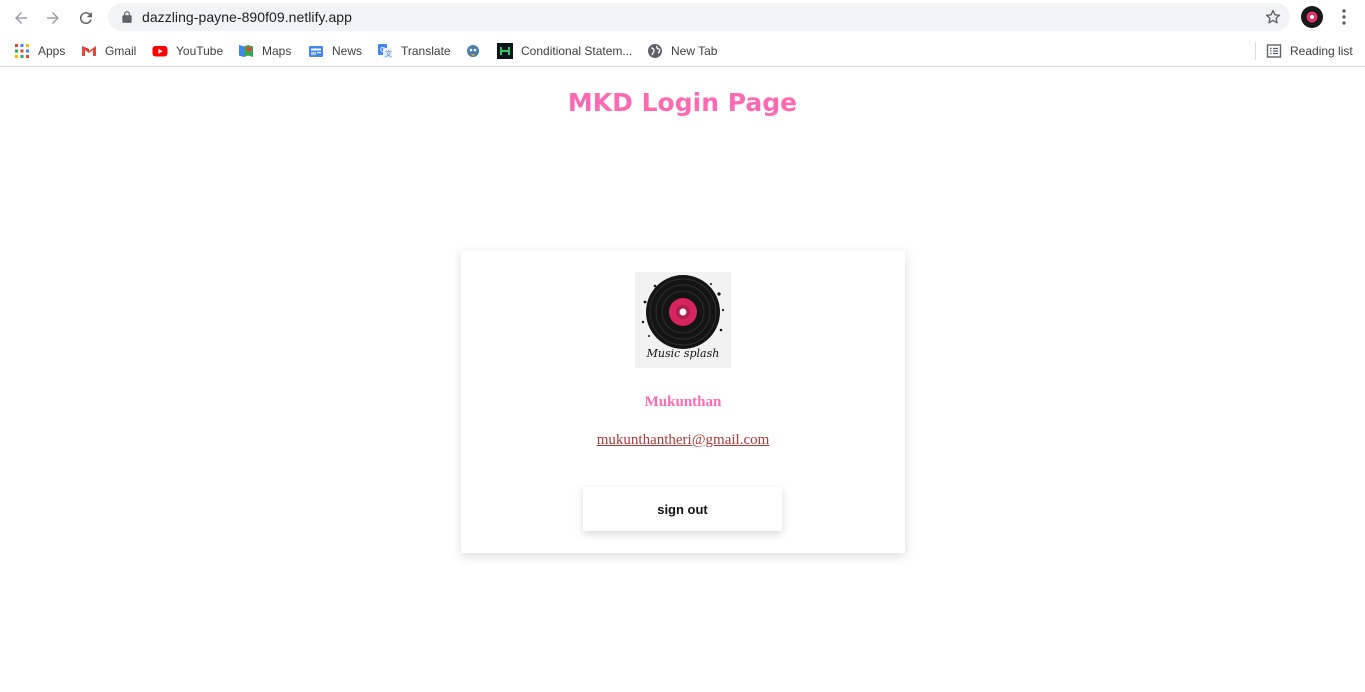  I want to click on bookmark-maps: Maps, so click(264, 51).